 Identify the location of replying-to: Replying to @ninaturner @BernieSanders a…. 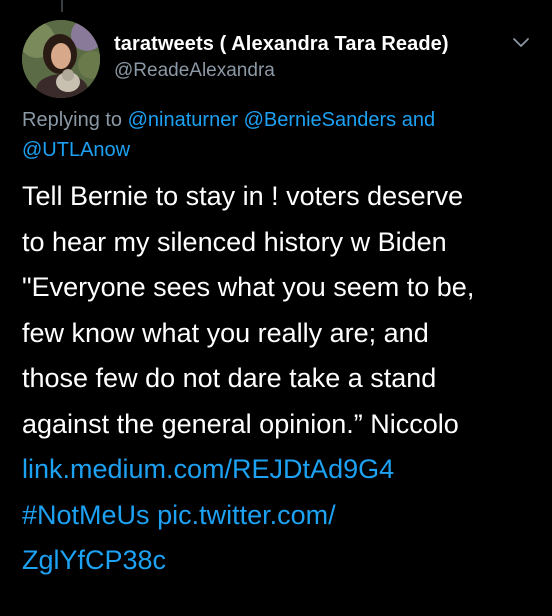
(277, 135).